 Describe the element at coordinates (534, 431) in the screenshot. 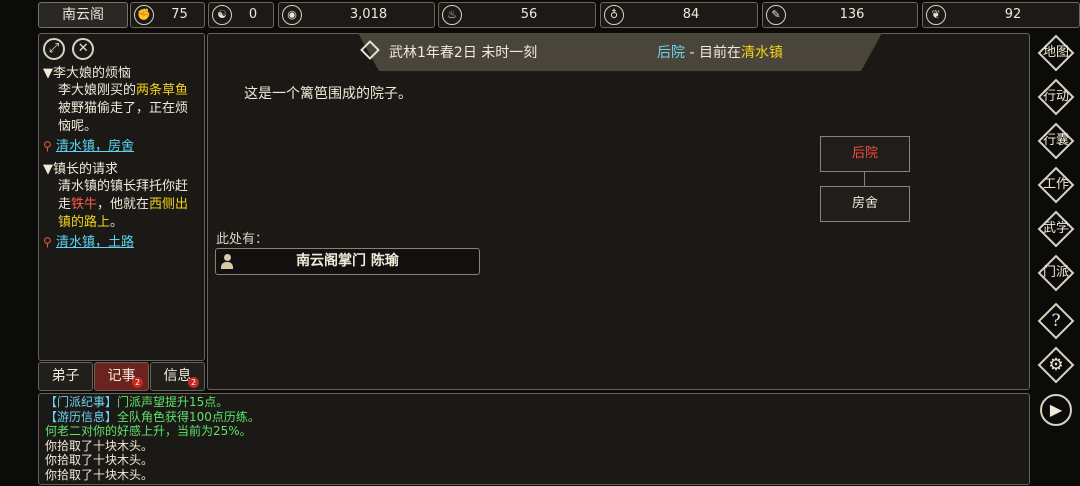

I see `log-line: 何老二对你的好感上升，当前为25%。` at that location.